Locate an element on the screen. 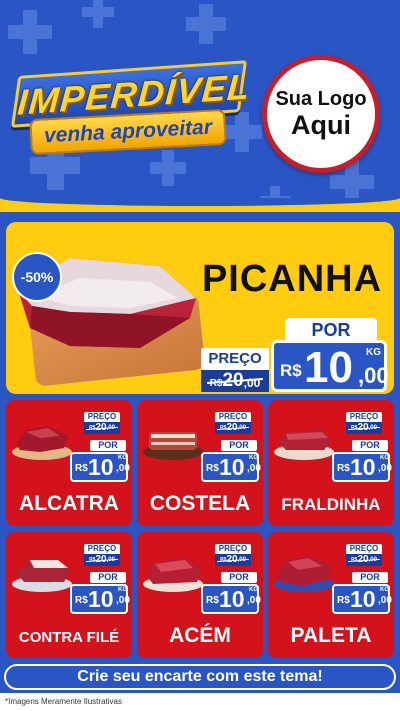 This screenshot has width=400, height=711. product-name: COSTELA is located at coordinates (200, 503).